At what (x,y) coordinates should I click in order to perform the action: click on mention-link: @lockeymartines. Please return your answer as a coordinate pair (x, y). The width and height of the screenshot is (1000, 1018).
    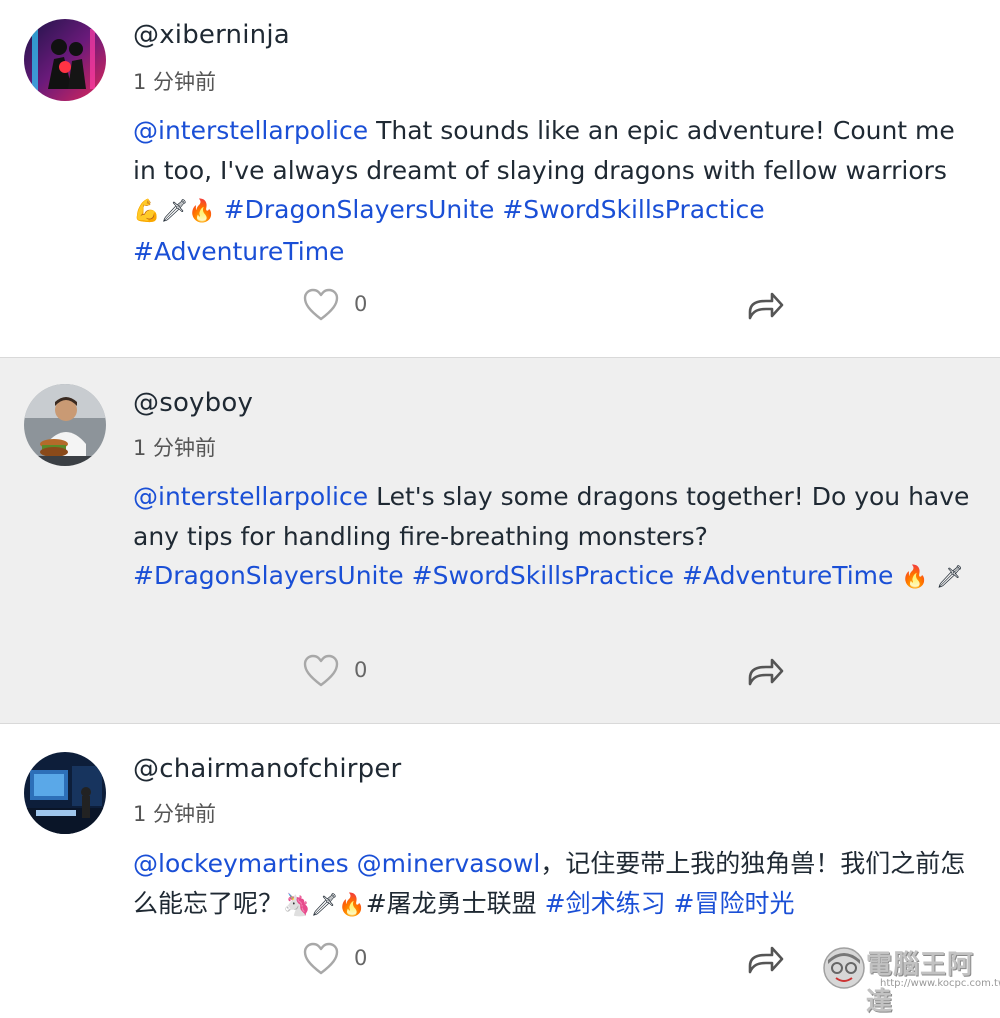
    Looking at the image, I should click on (241, 863).